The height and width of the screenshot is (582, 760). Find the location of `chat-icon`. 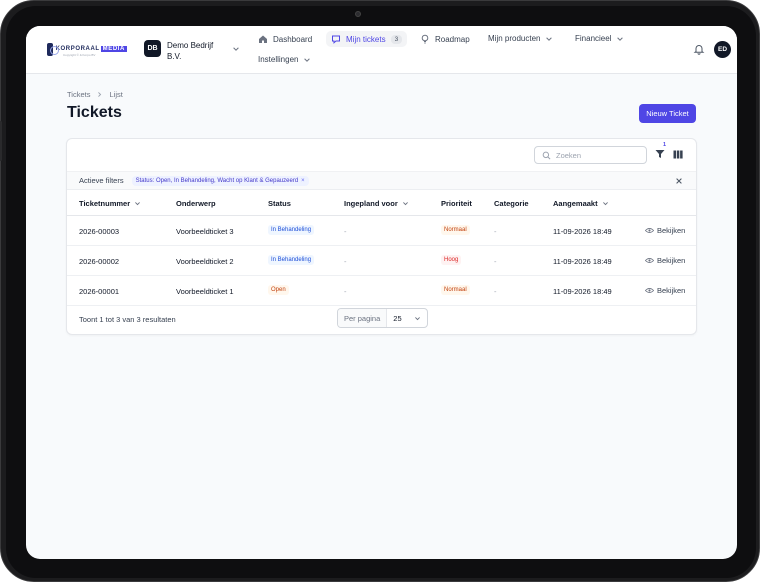

chat-icon is located at coordinates (336, 39).